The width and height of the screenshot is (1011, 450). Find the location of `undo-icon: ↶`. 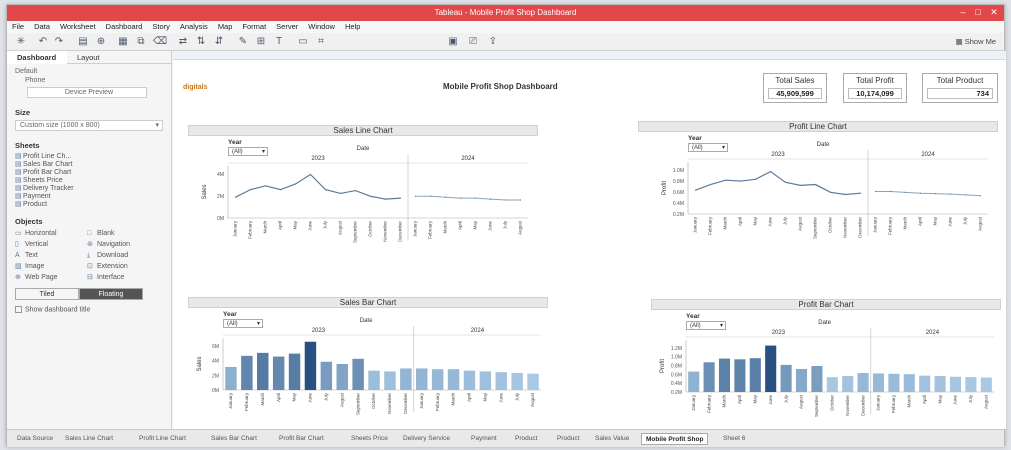

undo-icon: ↶ is located at coordinates (43, 42).